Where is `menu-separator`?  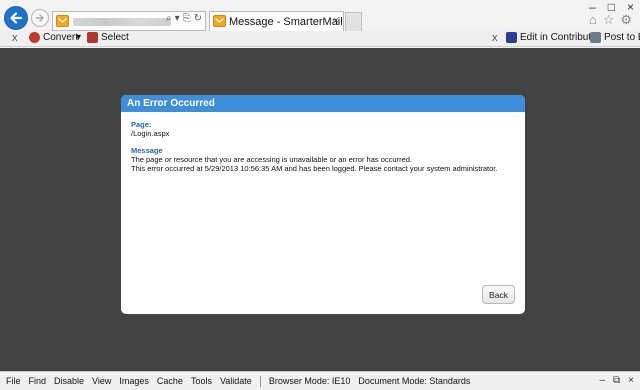 menu-separator is located at coordinates (260, 381).